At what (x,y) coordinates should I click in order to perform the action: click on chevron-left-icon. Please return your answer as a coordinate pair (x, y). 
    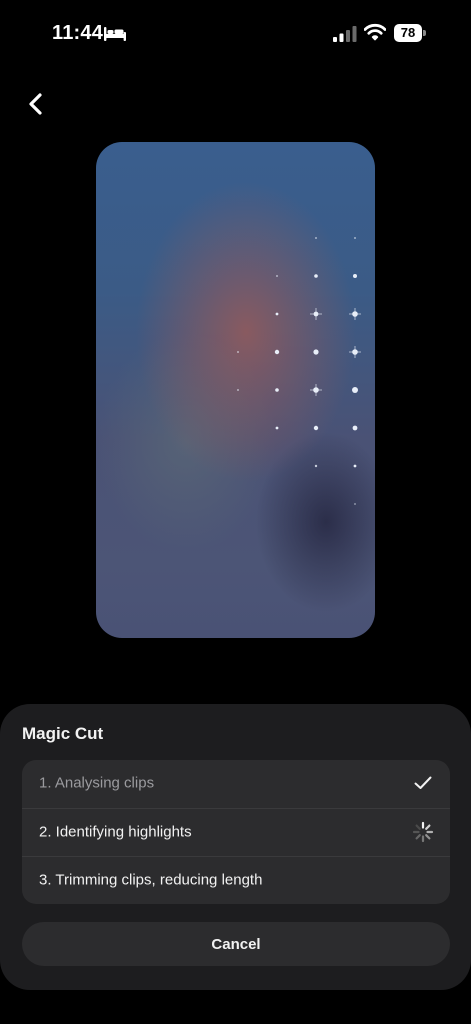
    Looking at the image, I should click on (35, 104).